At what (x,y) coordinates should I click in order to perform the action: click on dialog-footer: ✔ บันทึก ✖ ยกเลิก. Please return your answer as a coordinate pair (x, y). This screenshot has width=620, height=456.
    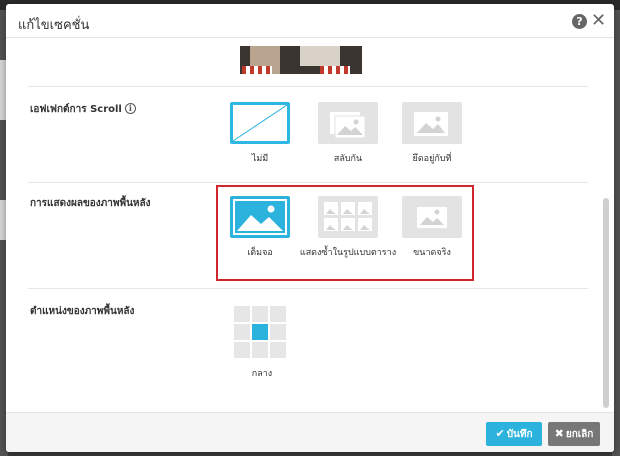
    Looking at the image, I should click on (310, 432).